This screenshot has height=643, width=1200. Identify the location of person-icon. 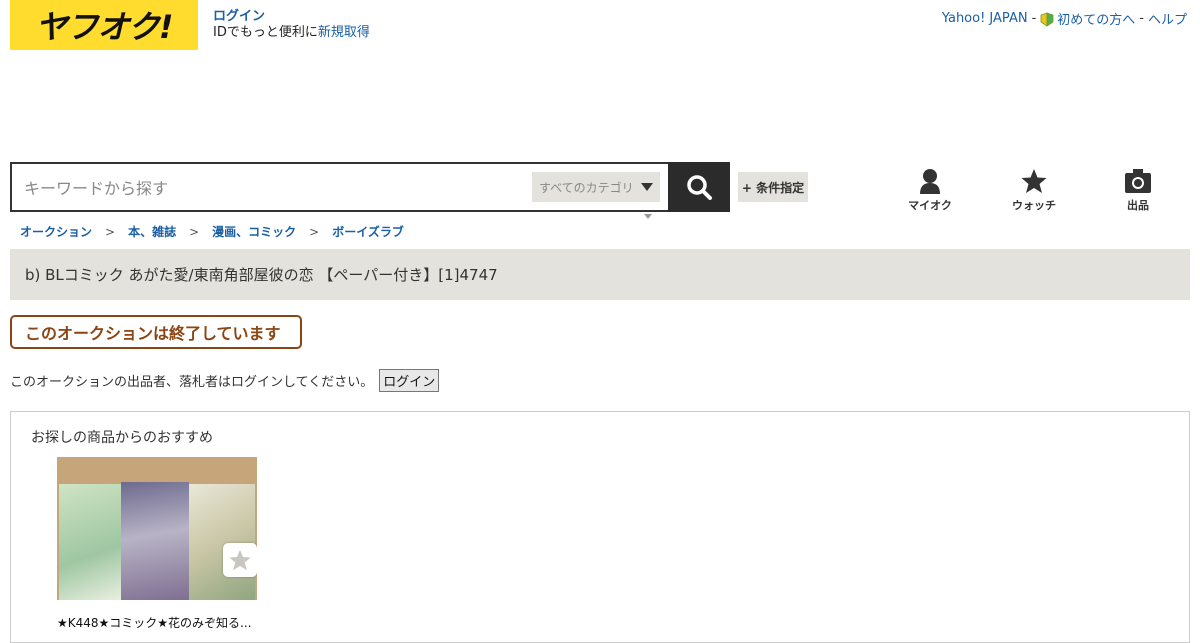
(930, 181).